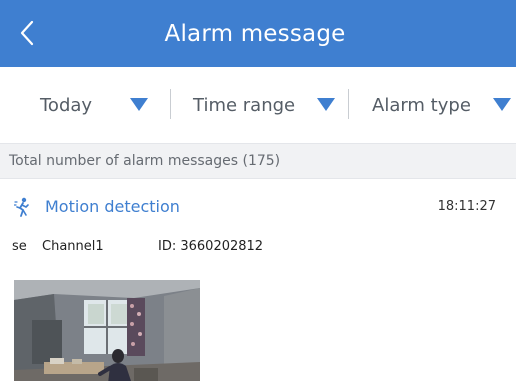  I want to click on alarm-snapshot-thumbnail, so click(107, 330).